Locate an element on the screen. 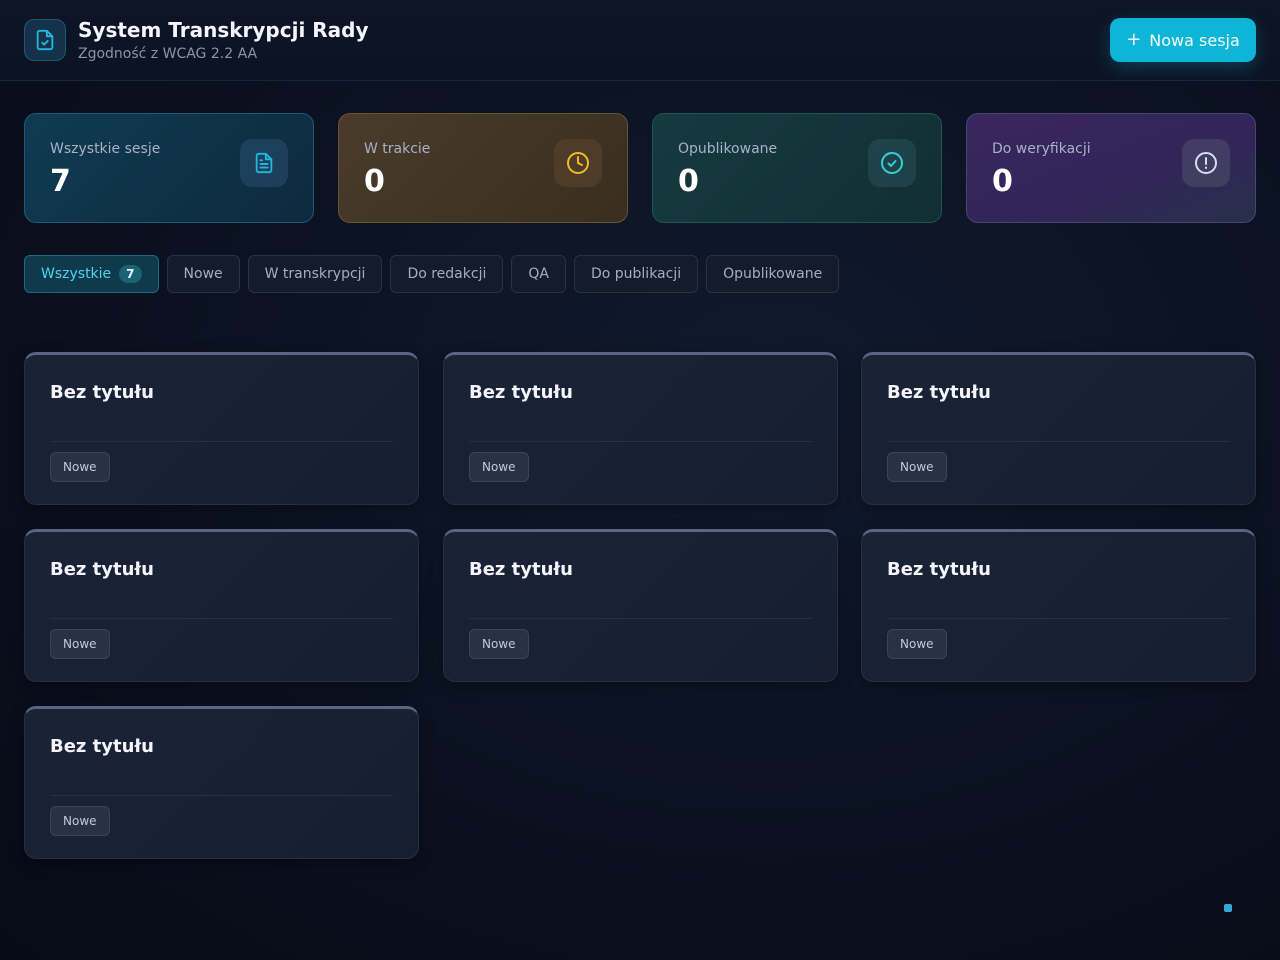 The image size is (1280, 960). stat-label: W trakcie is located at coordinates (397, 149).